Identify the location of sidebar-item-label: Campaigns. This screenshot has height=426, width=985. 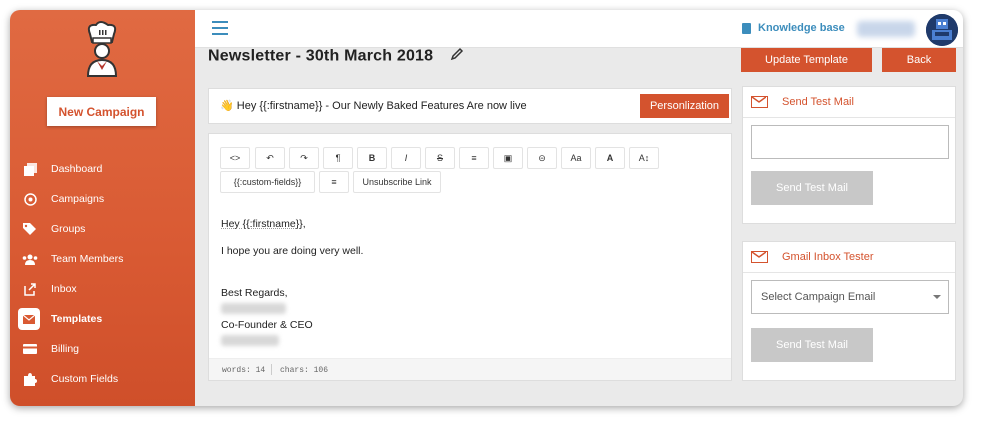
(78, 199).